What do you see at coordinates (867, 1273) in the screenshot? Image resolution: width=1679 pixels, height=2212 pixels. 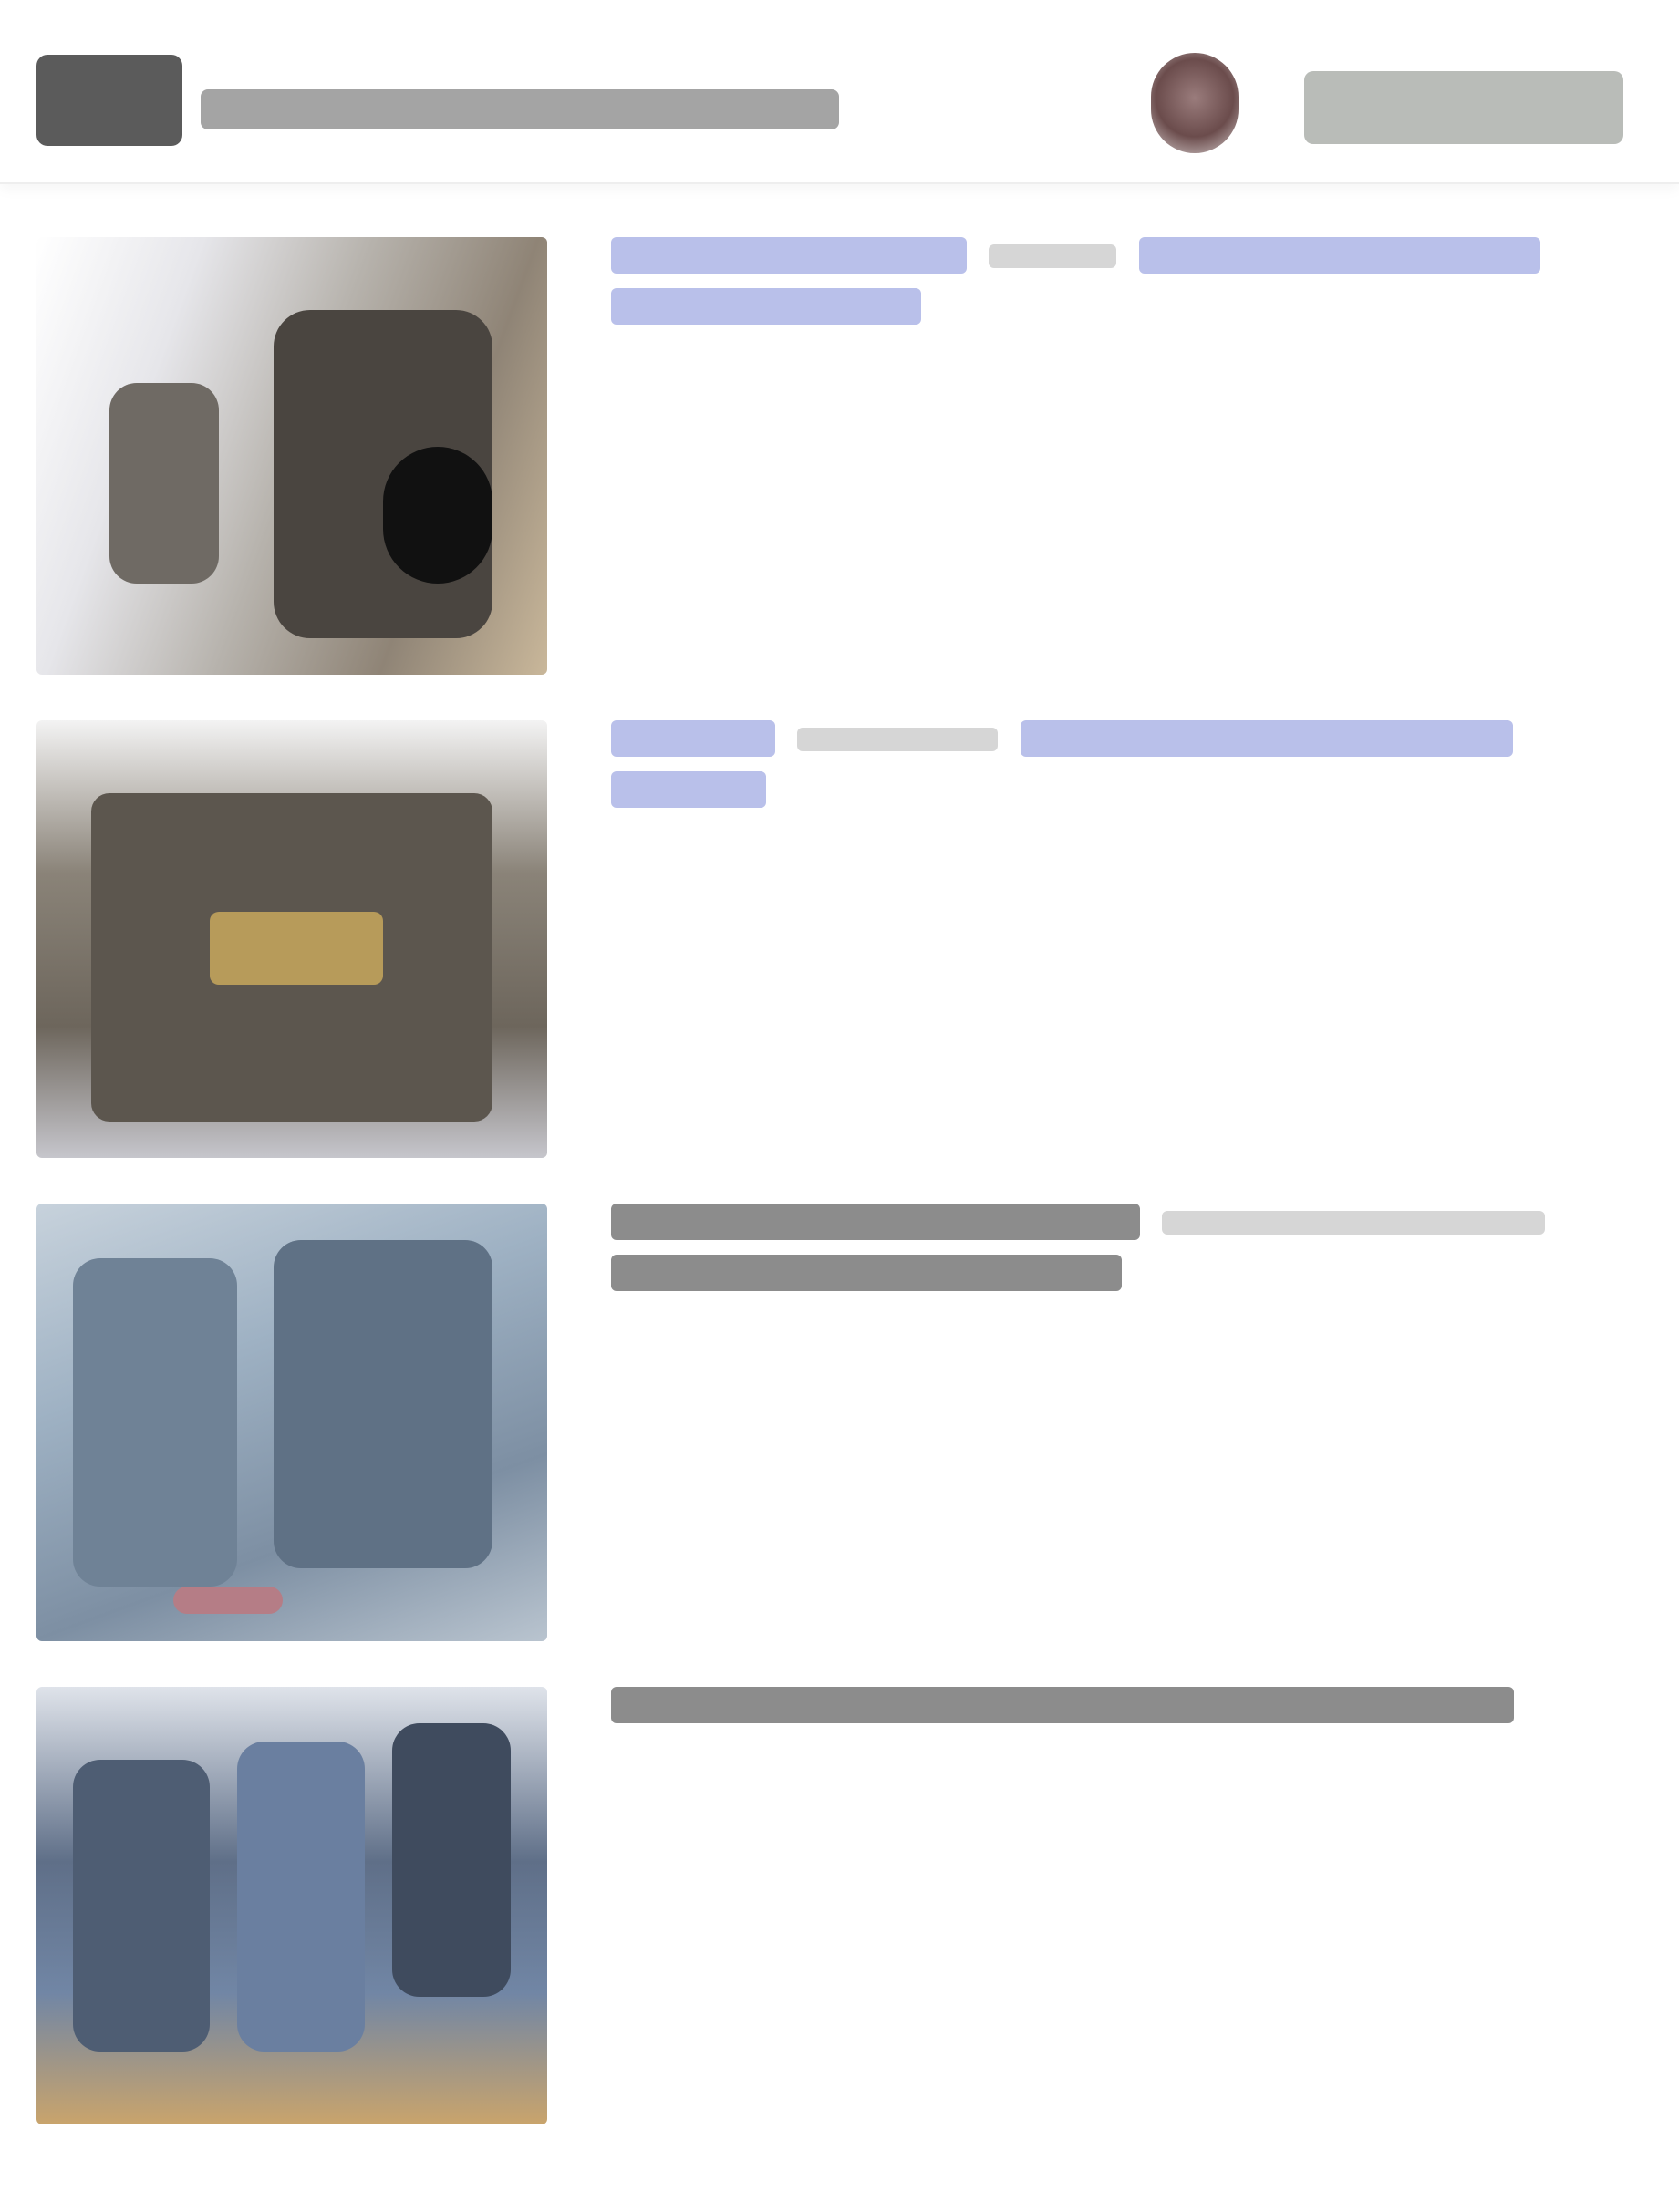 I see `item-title-continued` at bounding box center [867, 1273].